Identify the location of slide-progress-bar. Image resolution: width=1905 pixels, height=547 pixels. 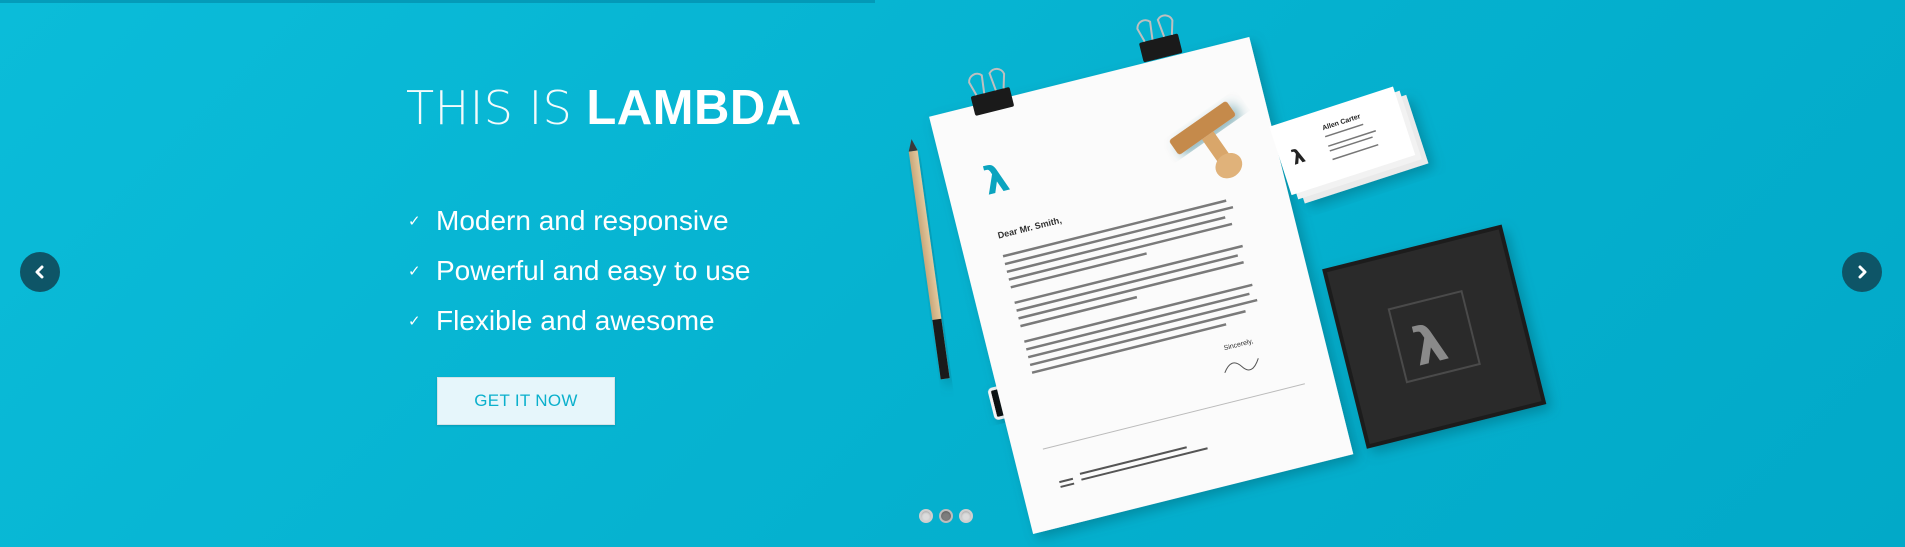
(437, 1).